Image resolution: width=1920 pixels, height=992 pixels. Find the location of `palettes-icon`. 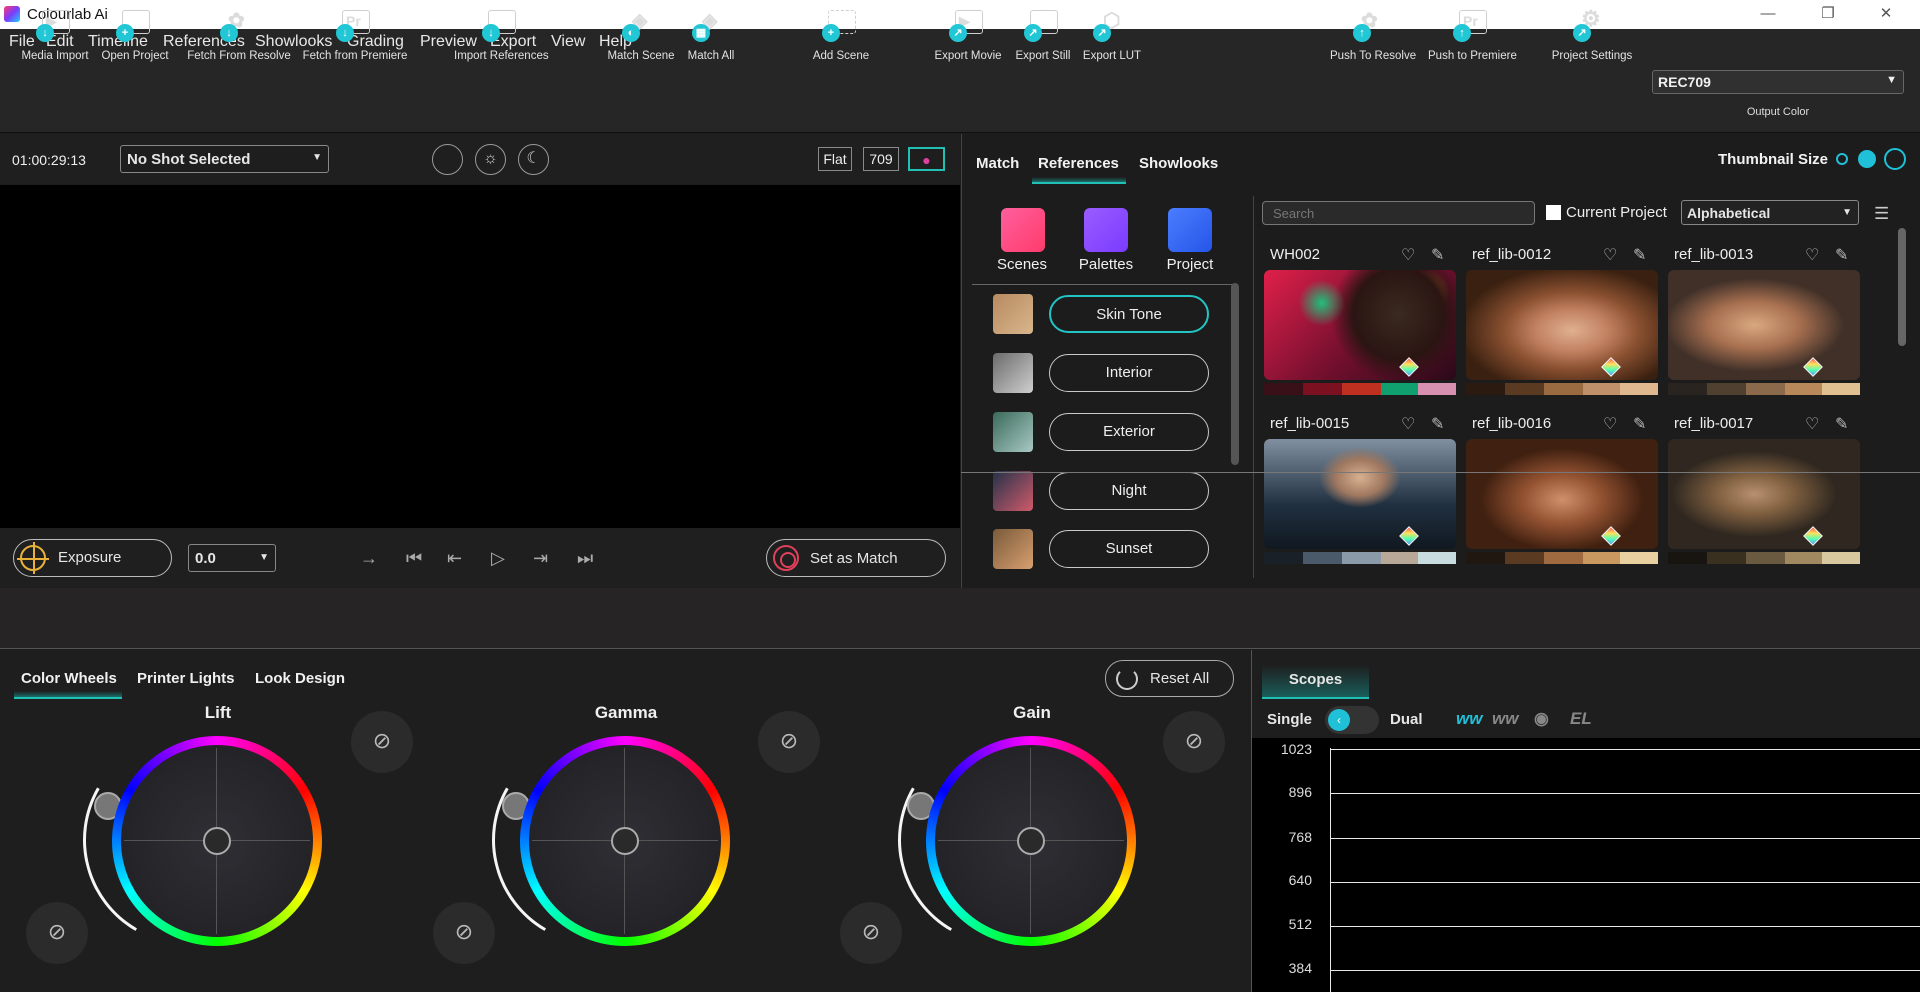

palettes-icon is located at coordinates (1106, 230).